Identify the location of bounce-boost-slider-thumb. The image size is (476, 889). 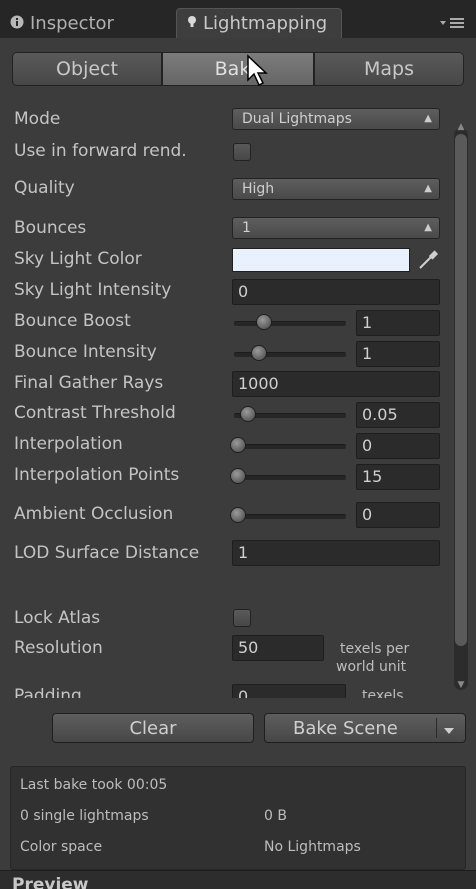
(264, 322).